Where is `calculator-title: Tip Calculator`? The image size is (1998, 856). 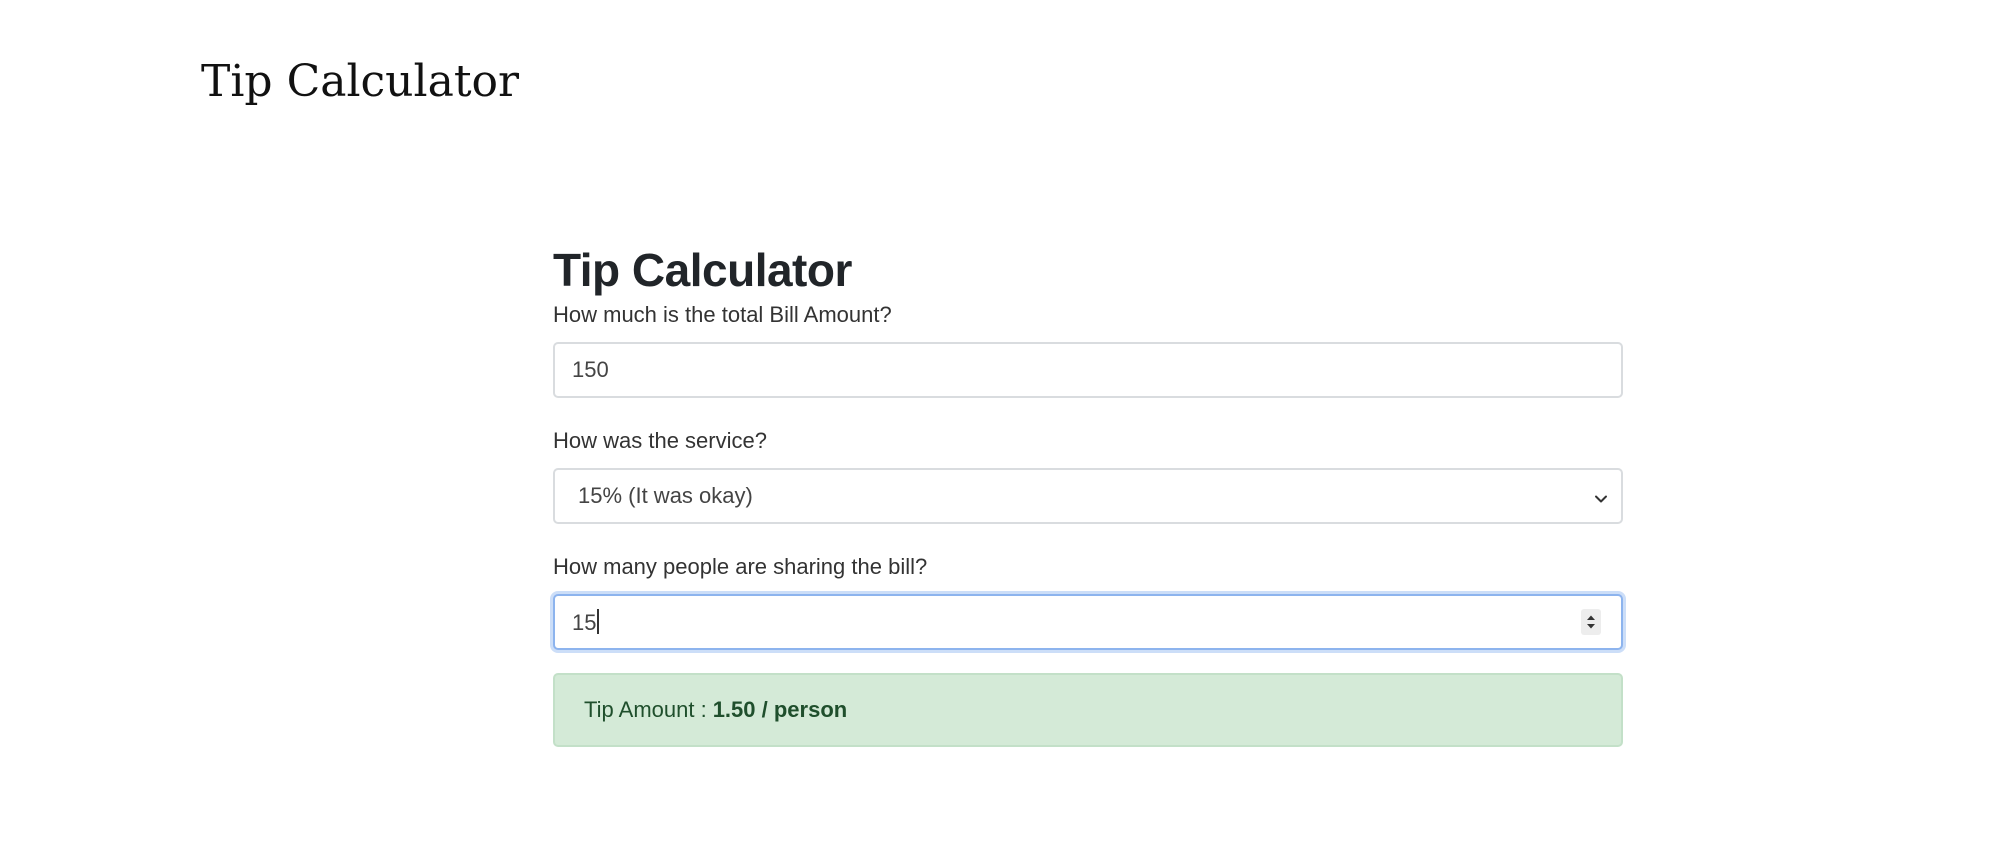 calculator-title: Tip Calculator is located at coordinates (702, 270).